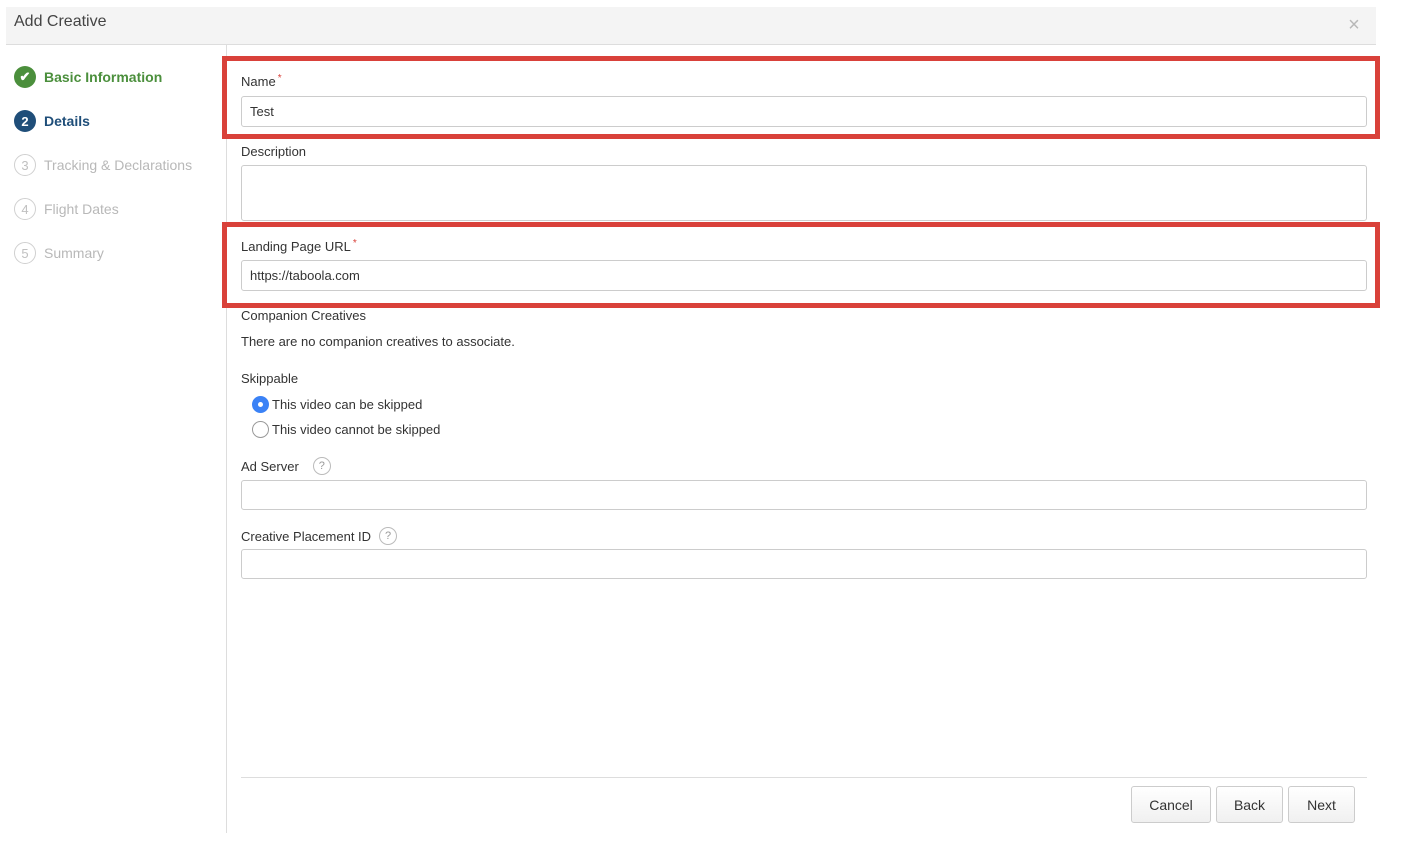  What do you see at coordinates (1249, 804) in the screenshot?
I see `back-button: Back` at bounding box center [1249, 804].